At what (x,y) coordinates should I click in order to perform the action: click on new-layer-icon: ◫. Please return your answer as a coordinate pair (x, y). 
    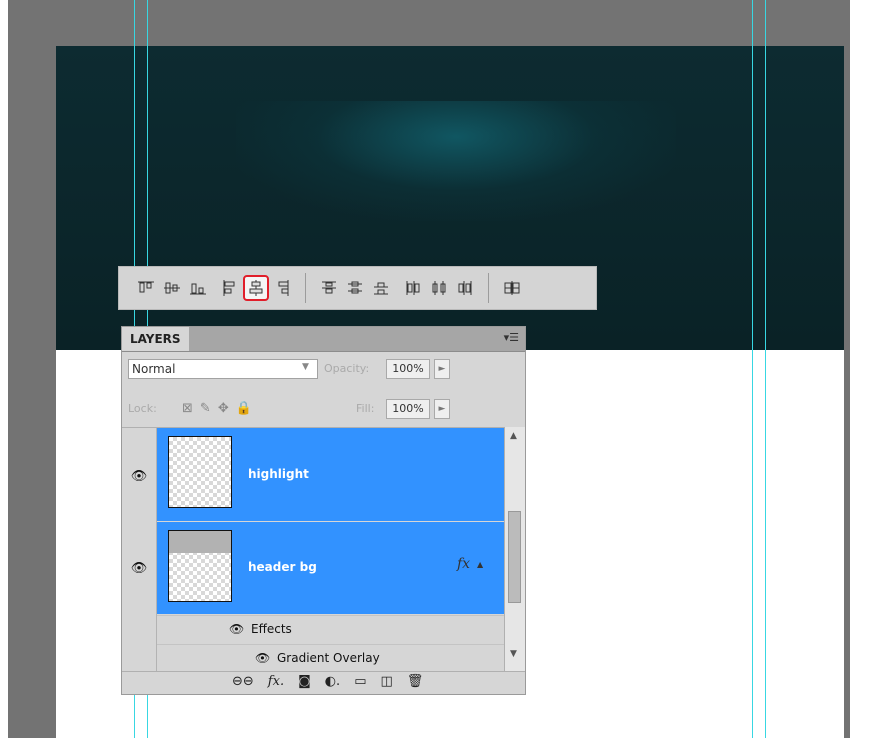
    Looking at the image, I should click on (386, 681).